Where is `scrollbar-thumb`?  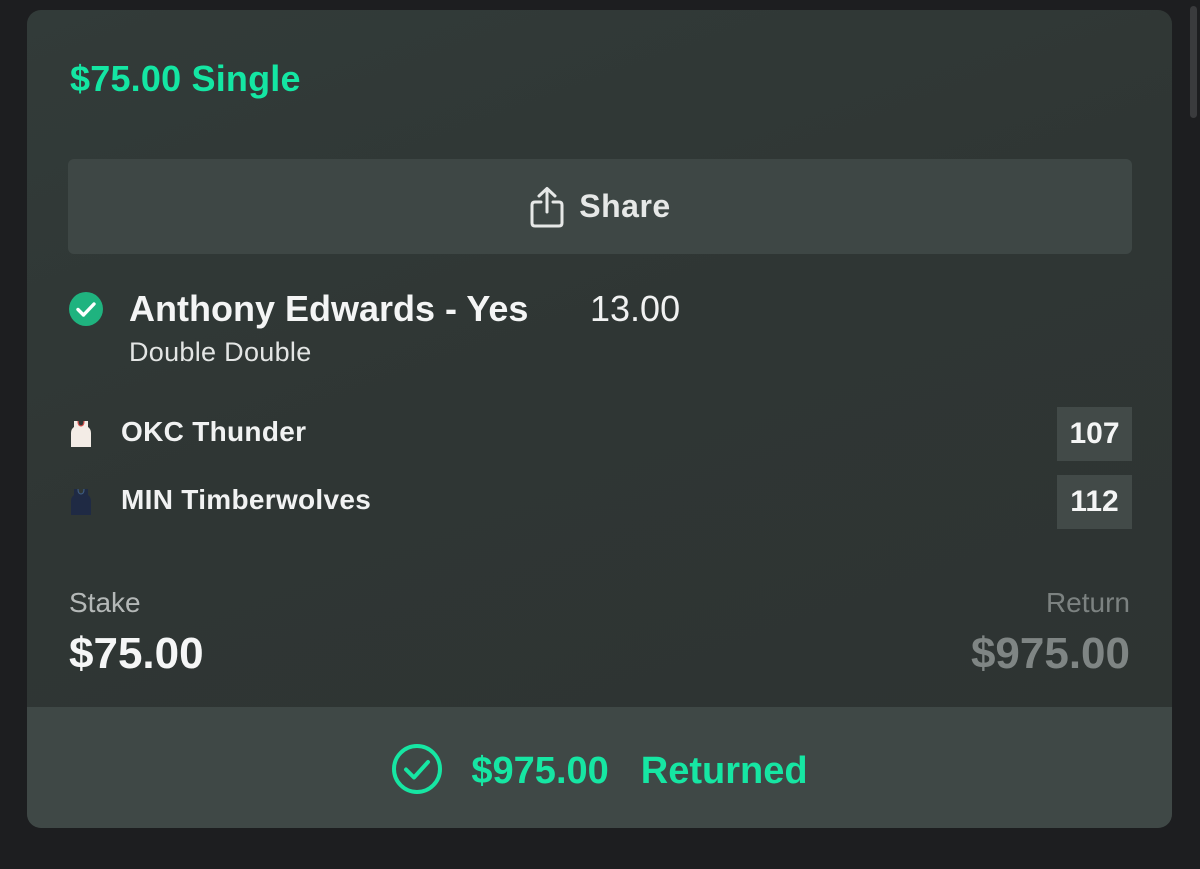
scrollbar-thumb is located at coordinates (1193, 62).